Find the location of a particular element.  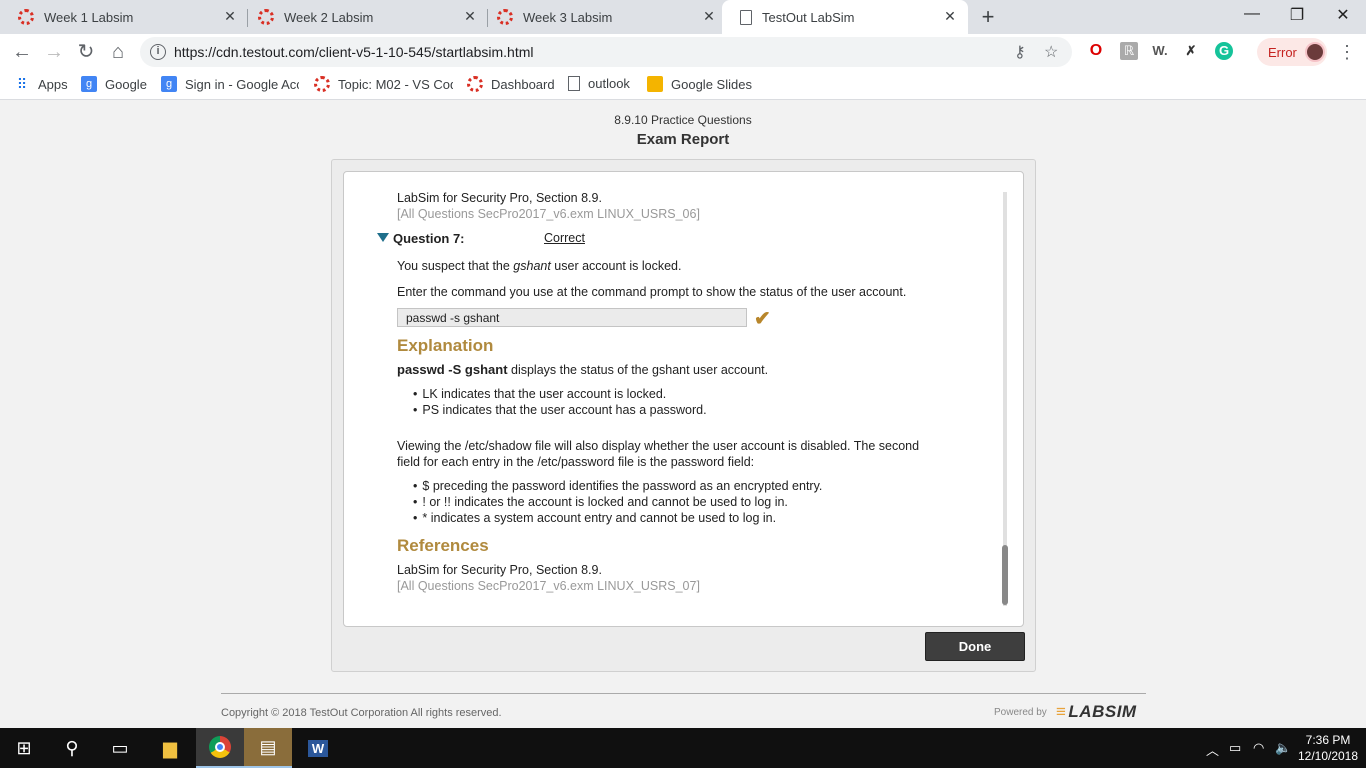

scrollbar-thumb is located at coordinates (1005, 575).